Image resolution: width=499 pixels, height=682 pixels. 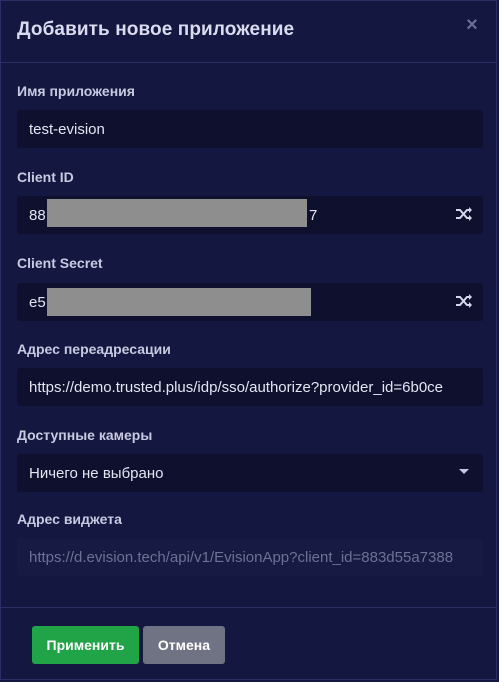 What do you see at coordinates (37, 215) in the screenshot?
I see `client-id-value-start: 88` at bounding box center [37, 215].